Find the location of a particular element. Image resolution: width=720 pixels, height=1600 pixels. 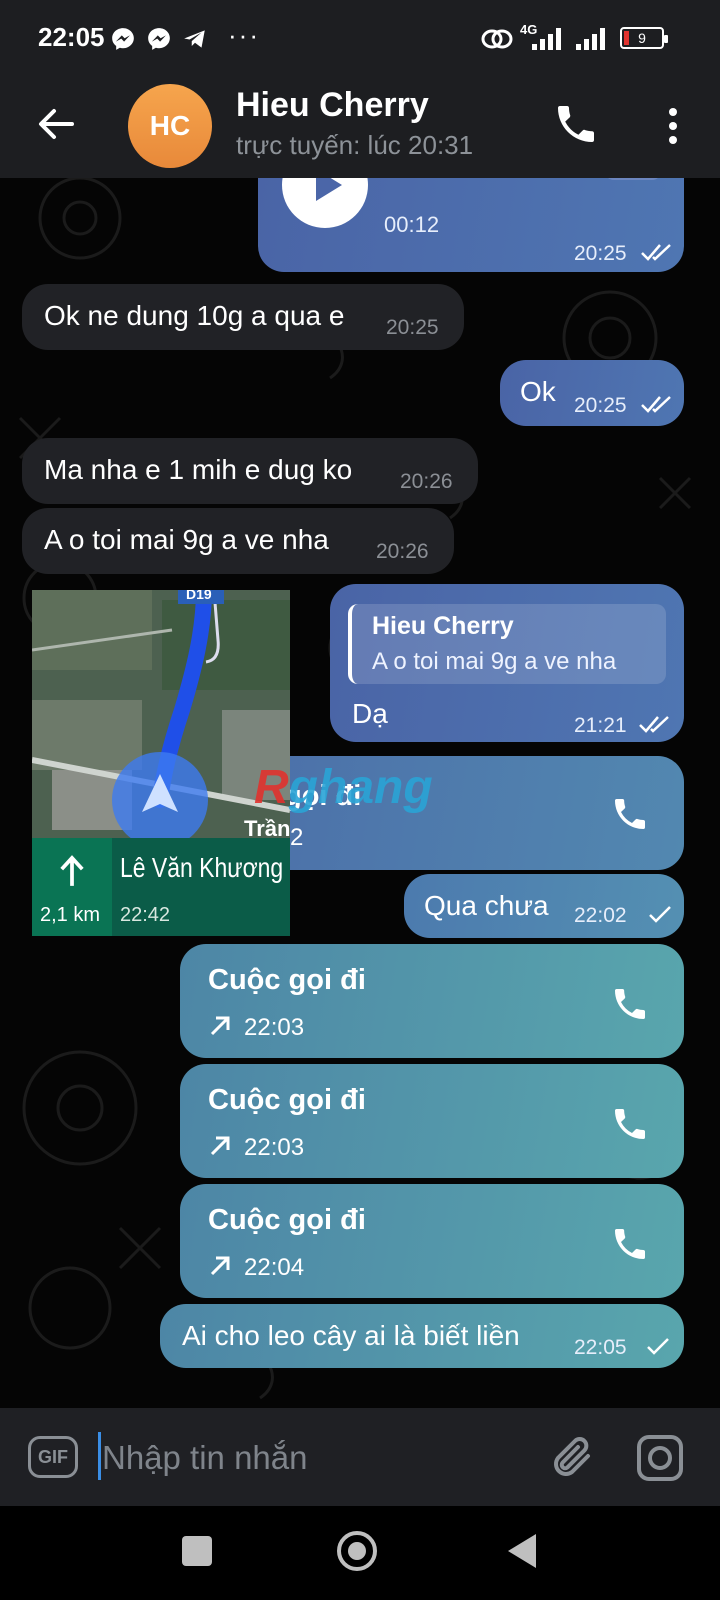

battery-level: 9 is located at coordinates (642, 38).